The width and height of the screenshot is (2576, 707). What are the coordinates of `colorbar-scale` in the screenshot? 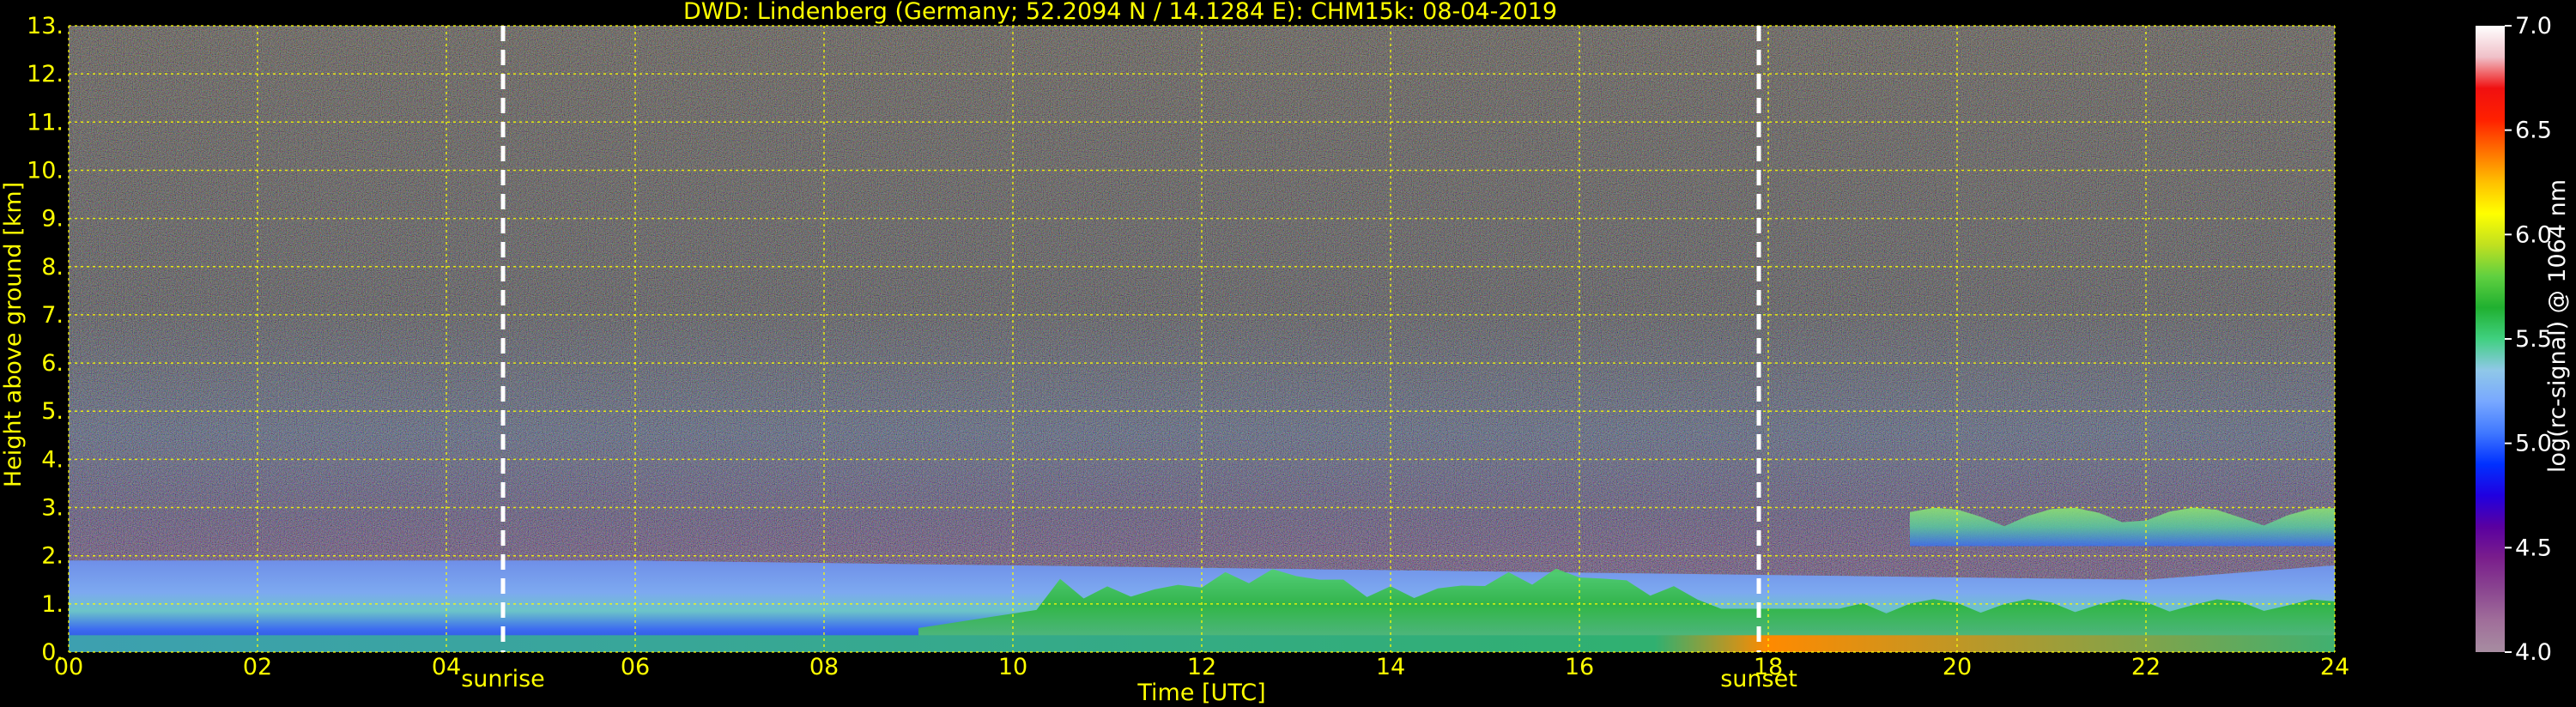 It's located at (2490, 339).